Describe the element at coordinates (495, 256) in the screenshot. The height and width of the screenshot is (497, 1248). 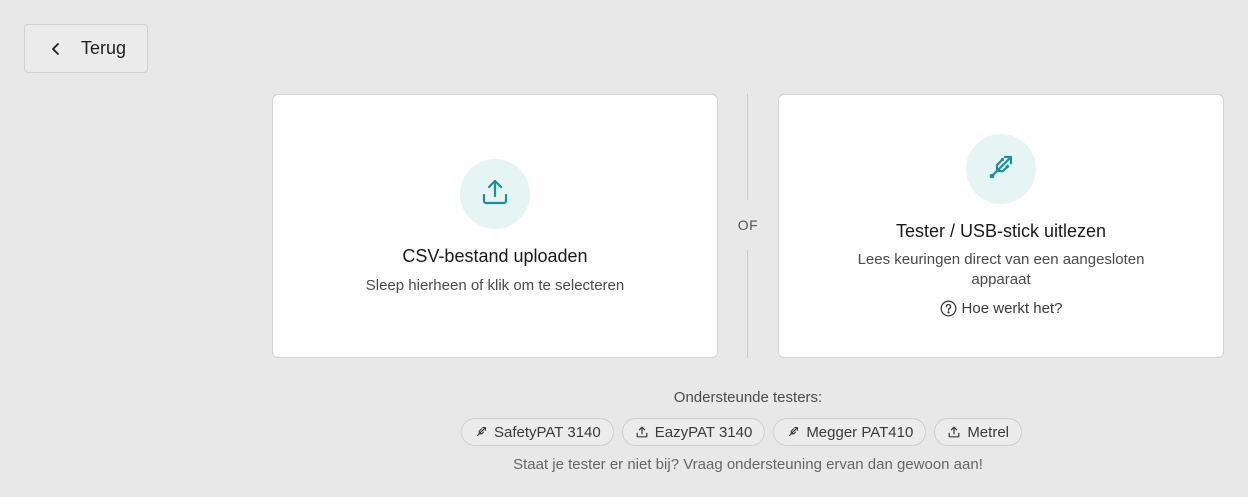
I see `csv-upload-title: CSV-bestand uploaden` at that location.